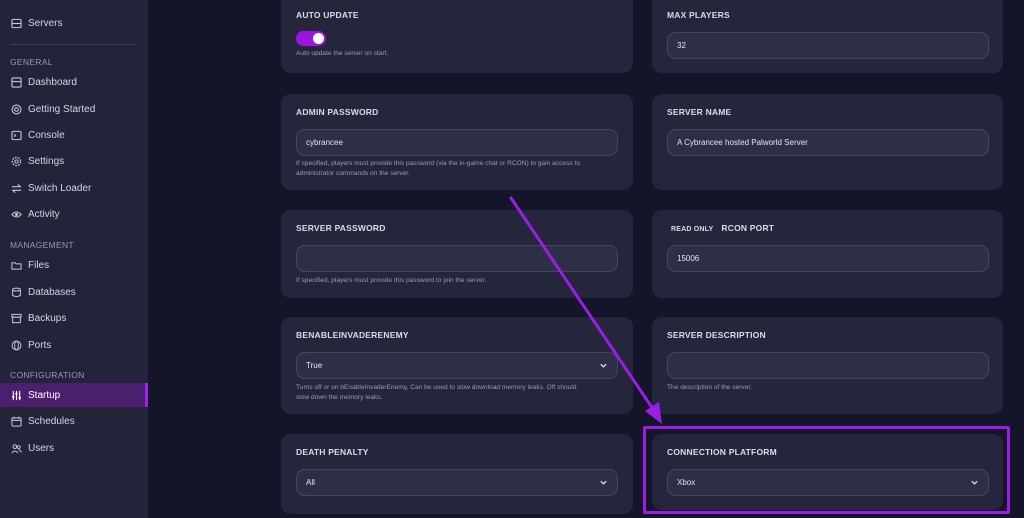 The height and width of the screenshot is (518, 1024). I want to click on read-only-badge: READ ONLY, so click(692, 229).